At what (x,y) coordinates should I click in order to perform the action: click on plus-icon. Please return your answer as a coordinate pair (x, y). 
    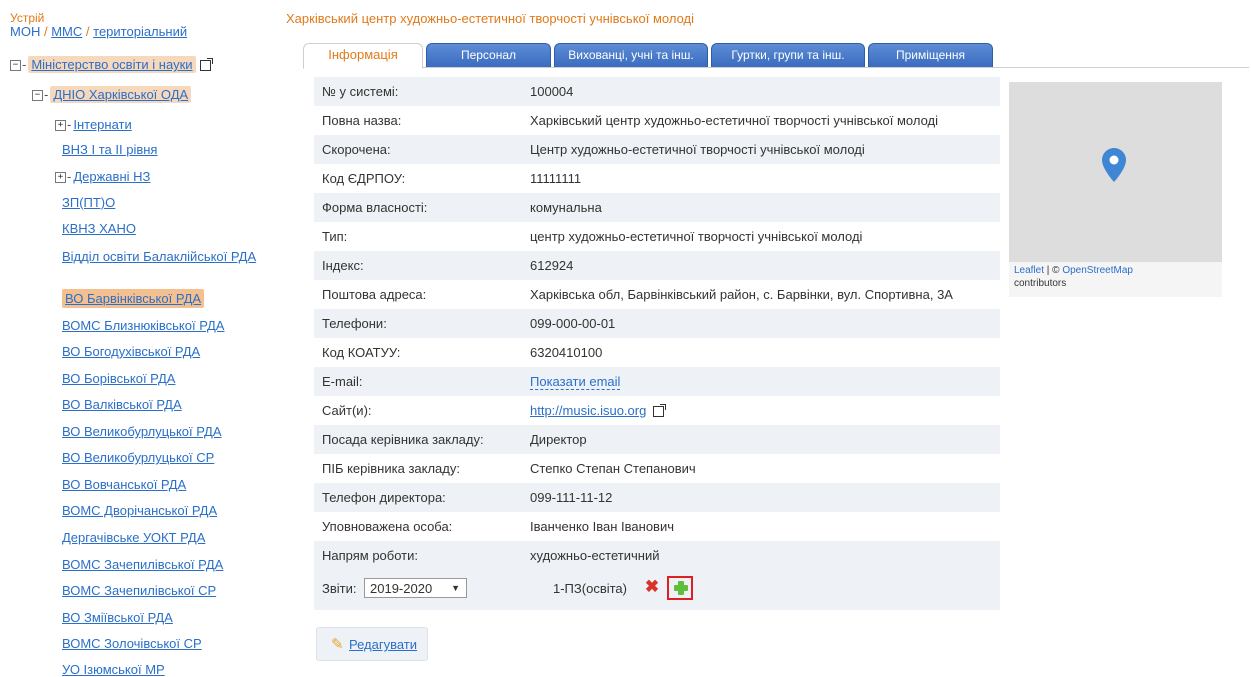
    Looking at the image, I should click on (681, 588).